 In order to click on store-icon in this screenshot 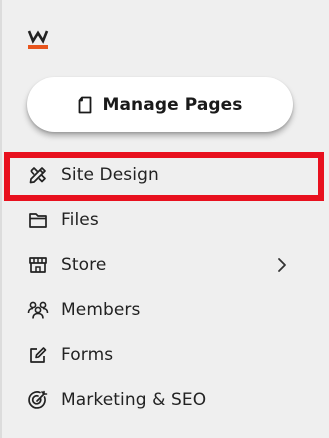, I will do `click(38, 265)`.